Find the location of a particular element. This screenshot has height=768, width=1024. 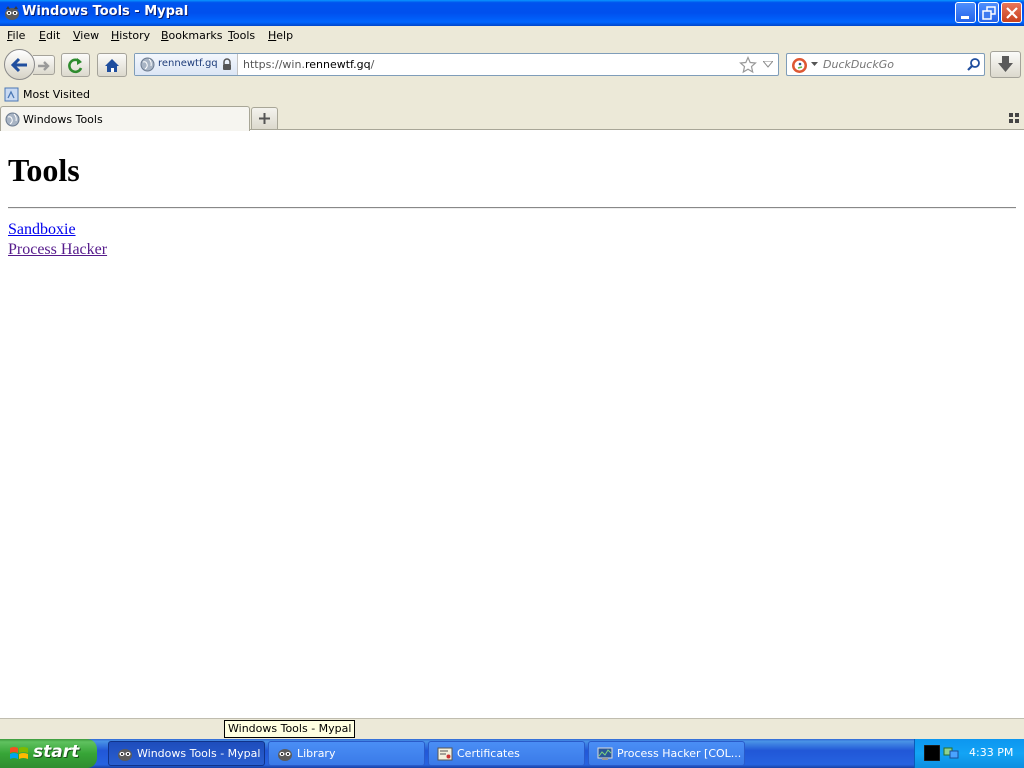

clock: 4:33 PM is located at coordinates (991, 752).